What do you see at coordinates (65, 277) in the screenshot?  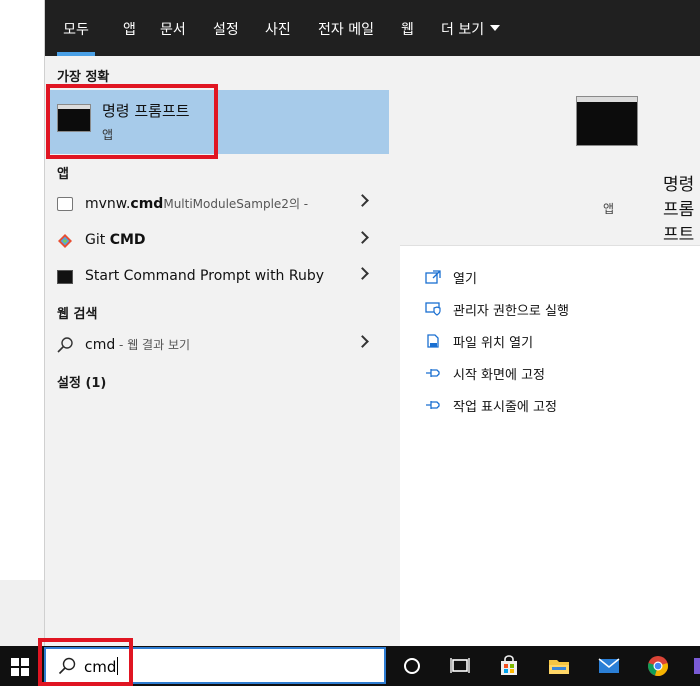 I see `console-icon` at bounding box center [65, 277].